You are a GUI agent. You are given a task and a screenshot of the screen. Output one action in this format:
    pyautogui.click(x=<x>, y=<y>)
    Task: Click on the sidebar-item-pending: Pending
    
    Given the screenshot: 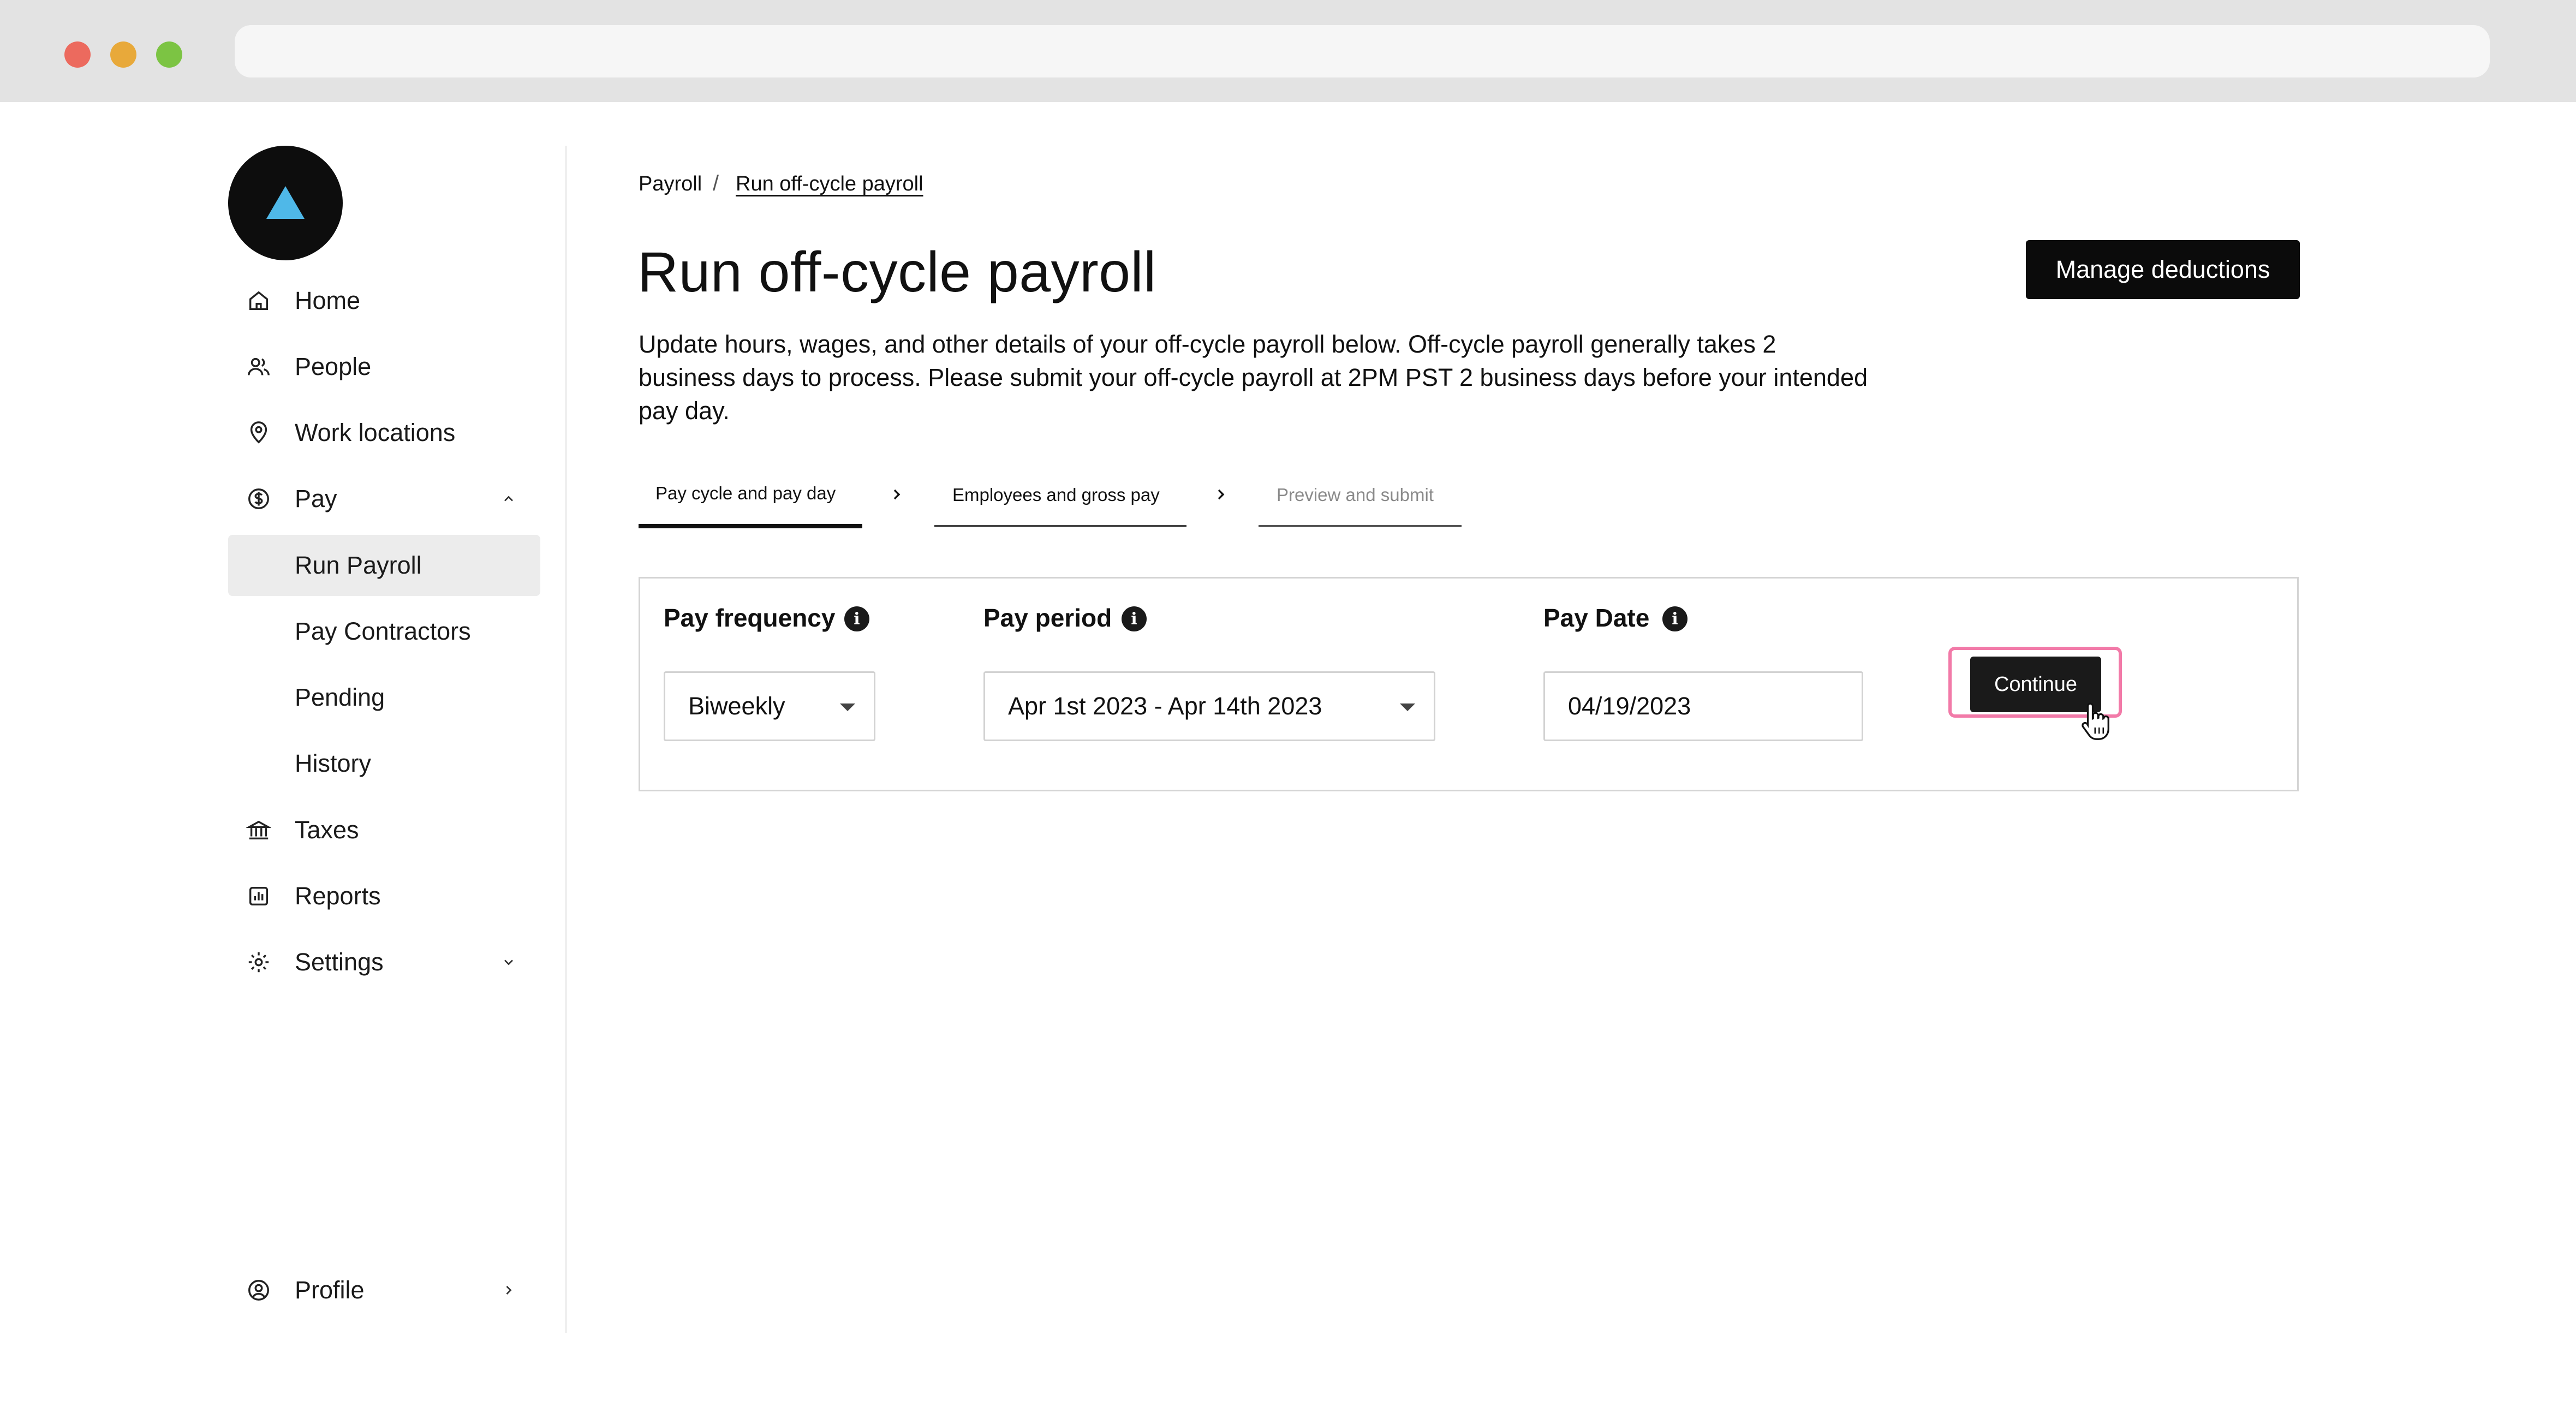 What is the action you would take?
    pyautogui.click(x=384, y=697)
    